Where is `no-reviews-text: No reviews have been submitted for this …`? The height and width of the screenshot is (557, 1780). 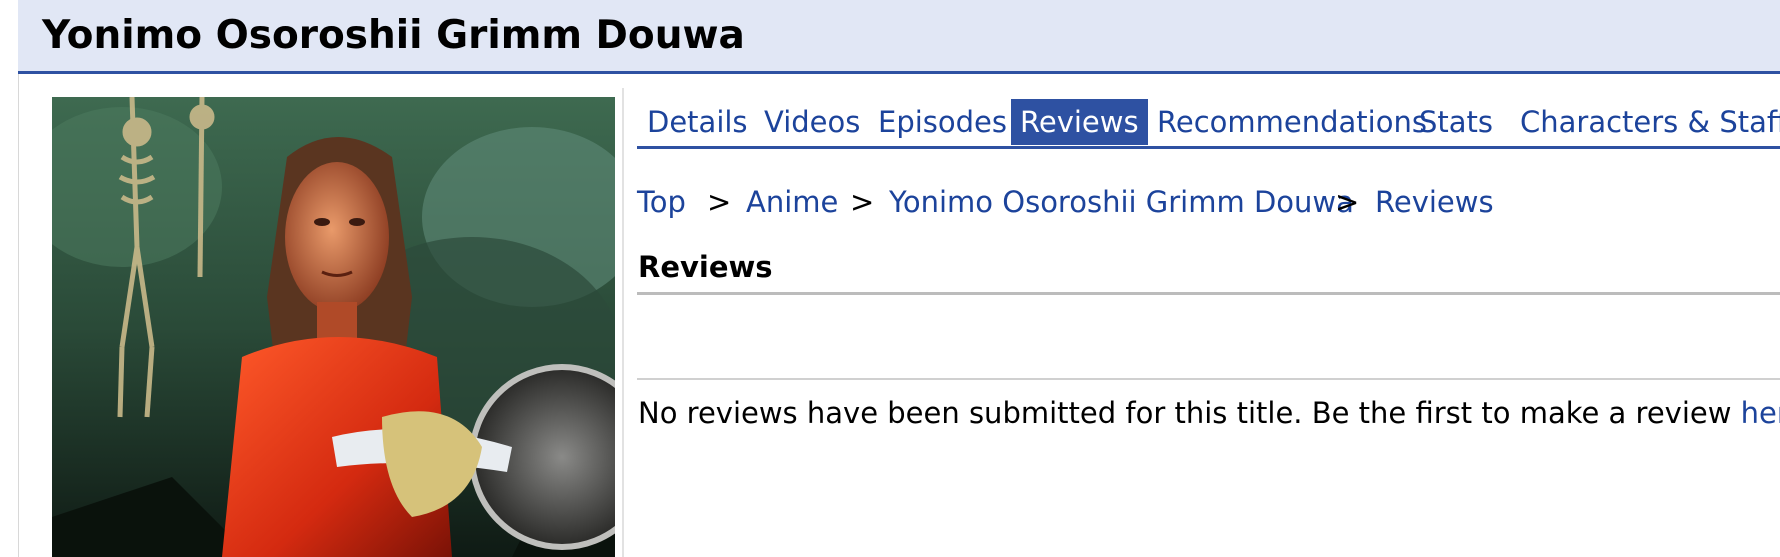 no-reviews-text: No reviews have been submitted for this … is located at coordinates (1189, 413).